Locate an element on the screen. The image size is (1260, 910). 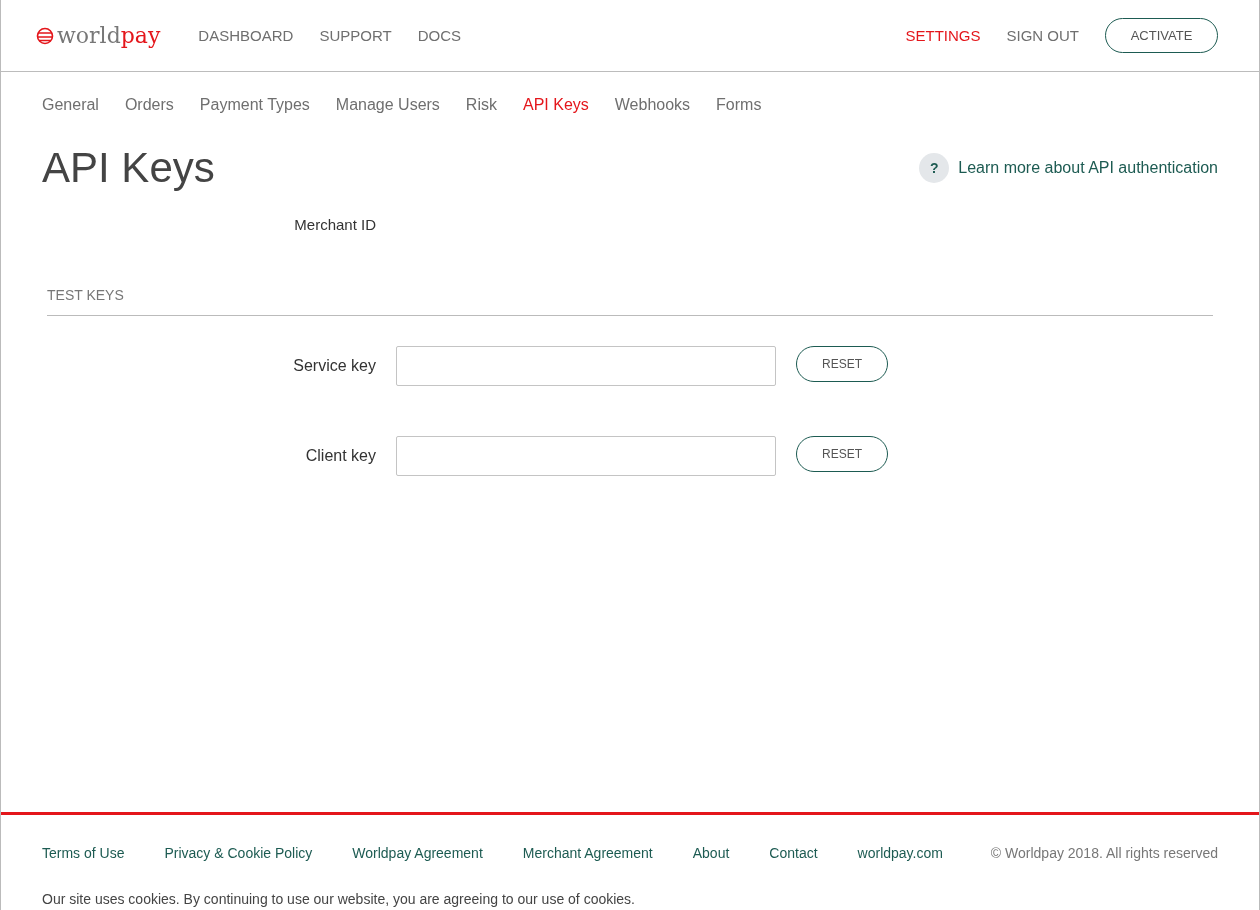
footer-link: Terms of Use is located at coordinates (83, 853).